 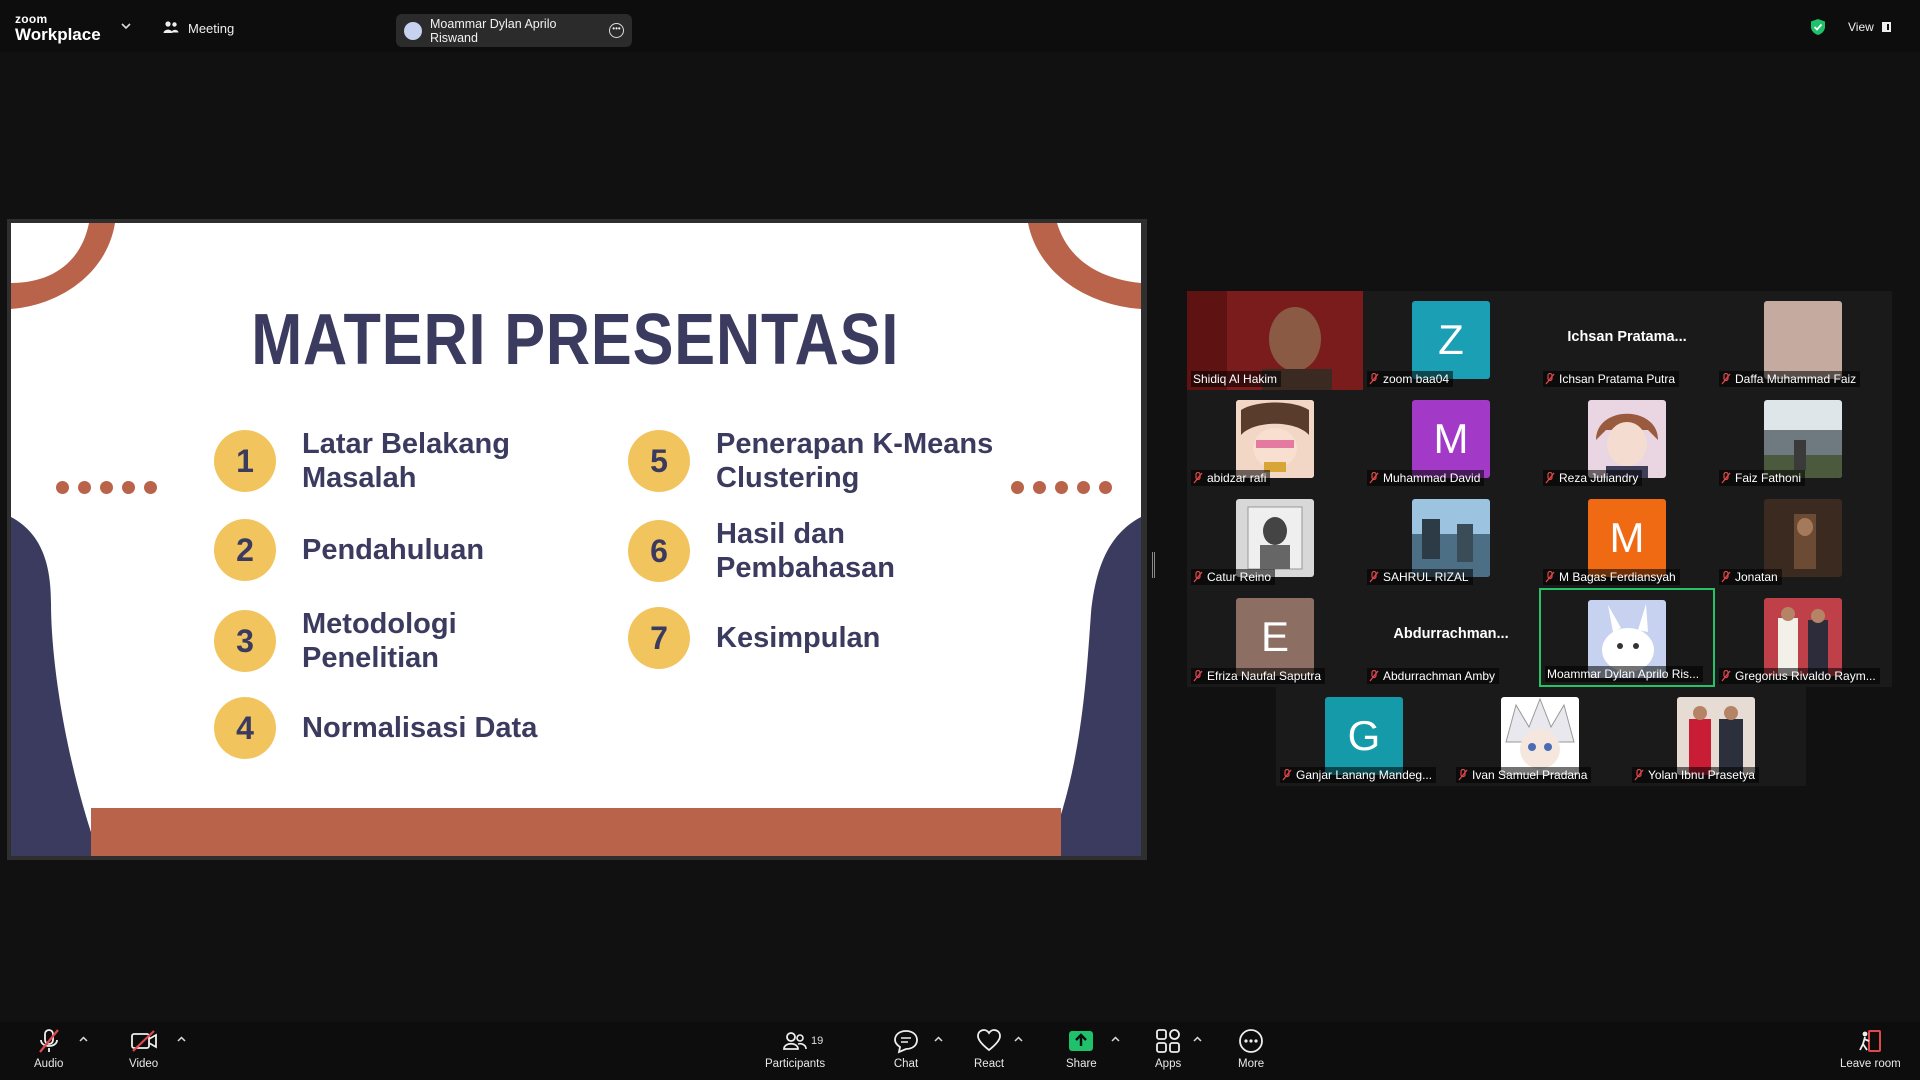 I want to click on item-text: Latar Belakang Masalah, so click(x=406, y=461).